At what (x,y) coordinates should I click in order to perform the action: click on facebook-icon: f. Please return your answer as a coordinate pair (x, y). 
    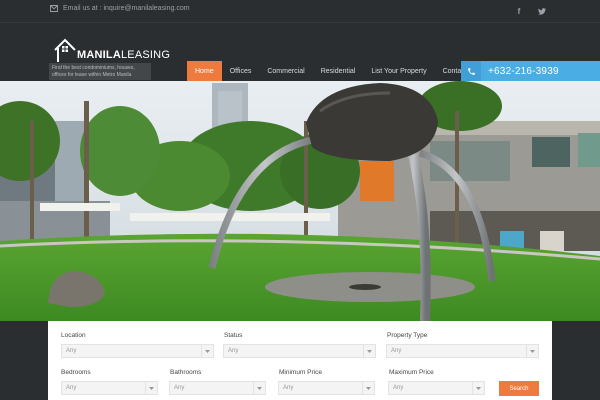
    Looking at the image, I should click on (519, 11).